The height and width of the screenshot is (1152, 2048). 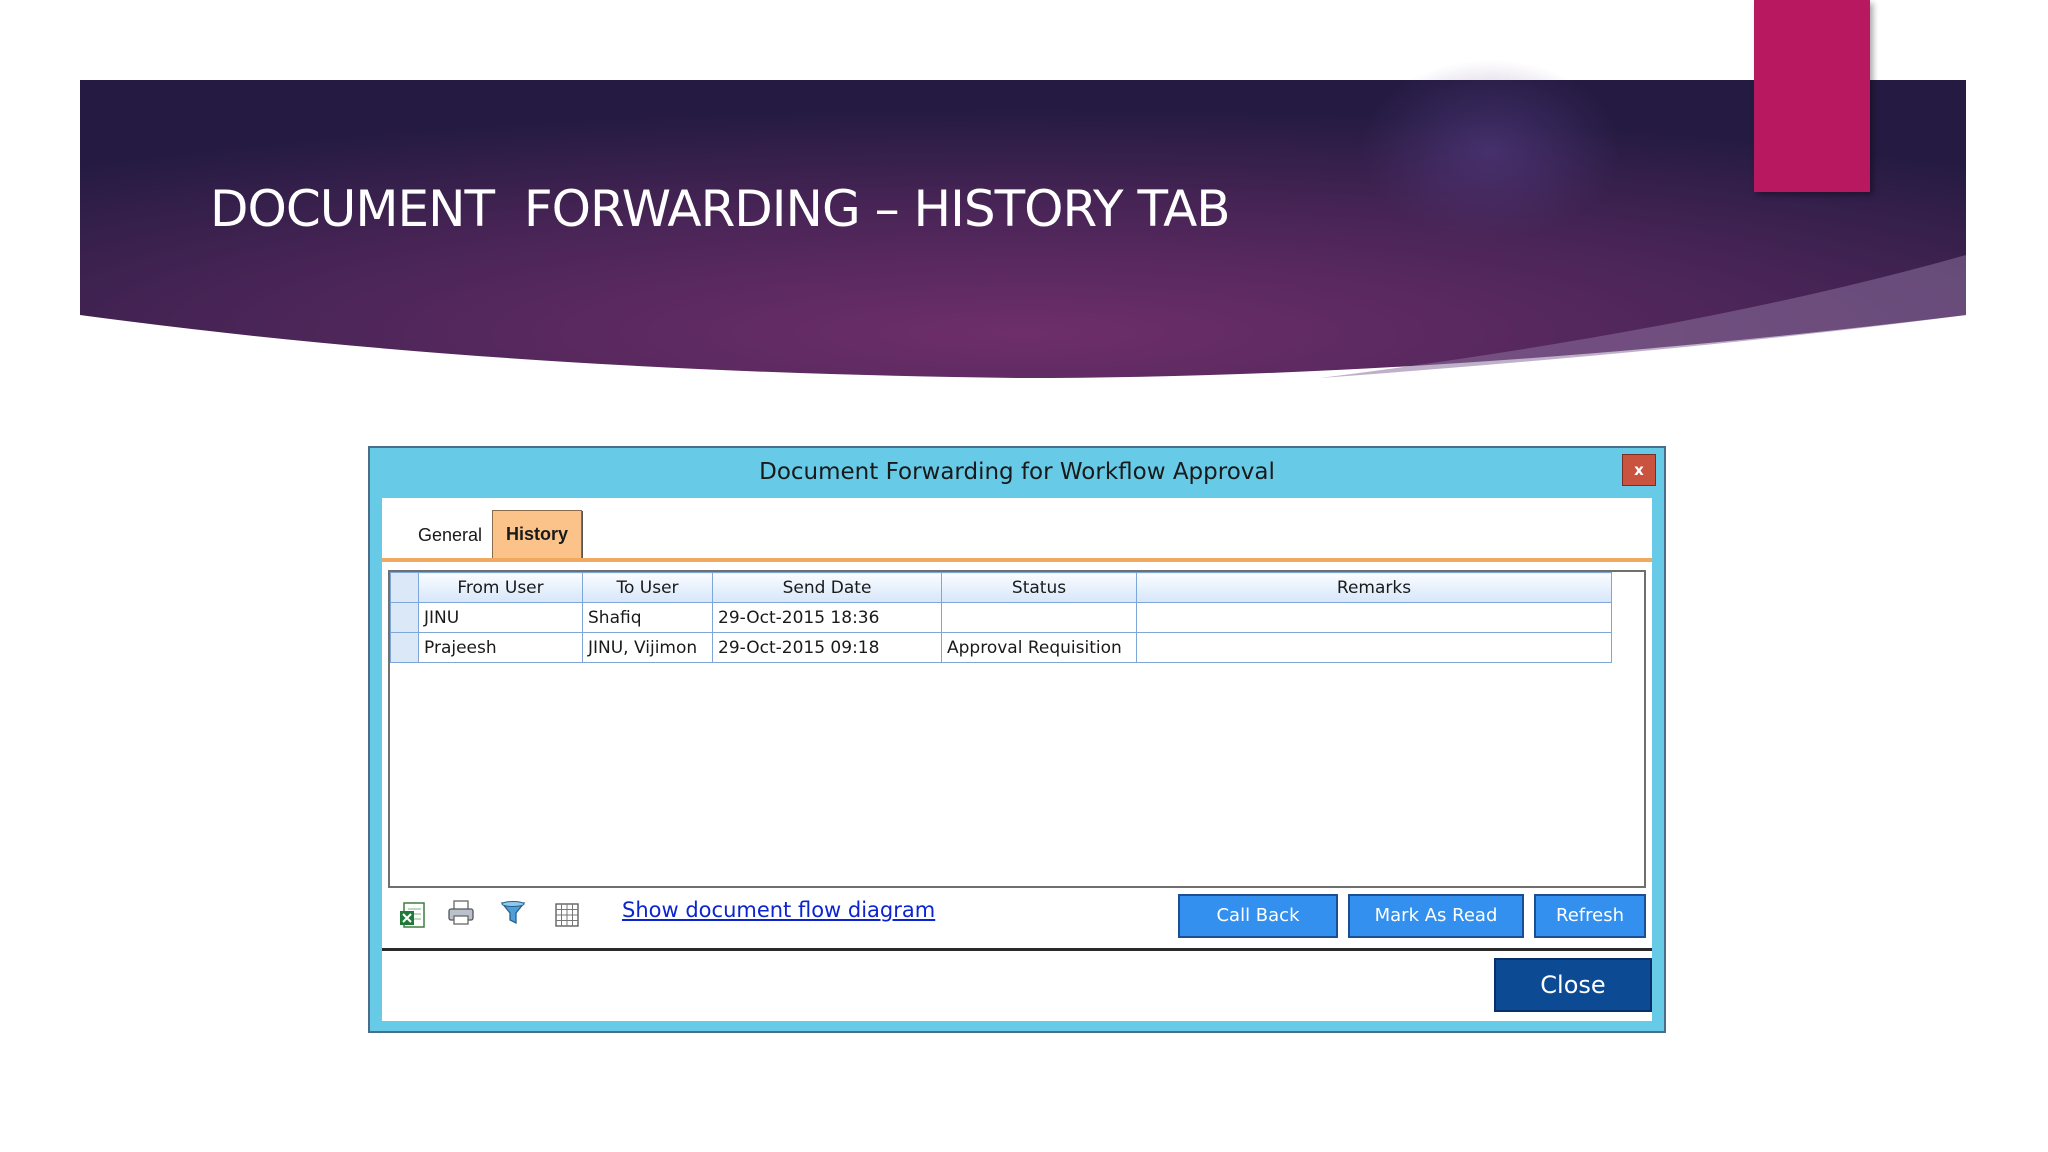 I want to click on cell-from-user: Prajeesh, so click(x=500, y=647).